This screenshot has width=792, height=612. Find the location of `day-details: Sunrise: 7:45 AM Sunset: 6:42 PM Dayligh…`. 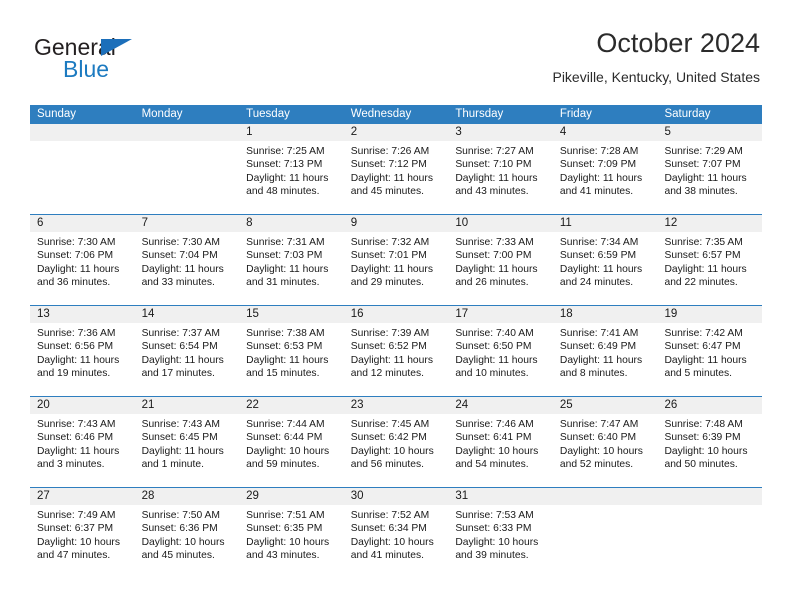

day-details: Sunrise: 7:45 AM Sunset: 6:42 PM Dayligh… is located at coordinates (396, 443).